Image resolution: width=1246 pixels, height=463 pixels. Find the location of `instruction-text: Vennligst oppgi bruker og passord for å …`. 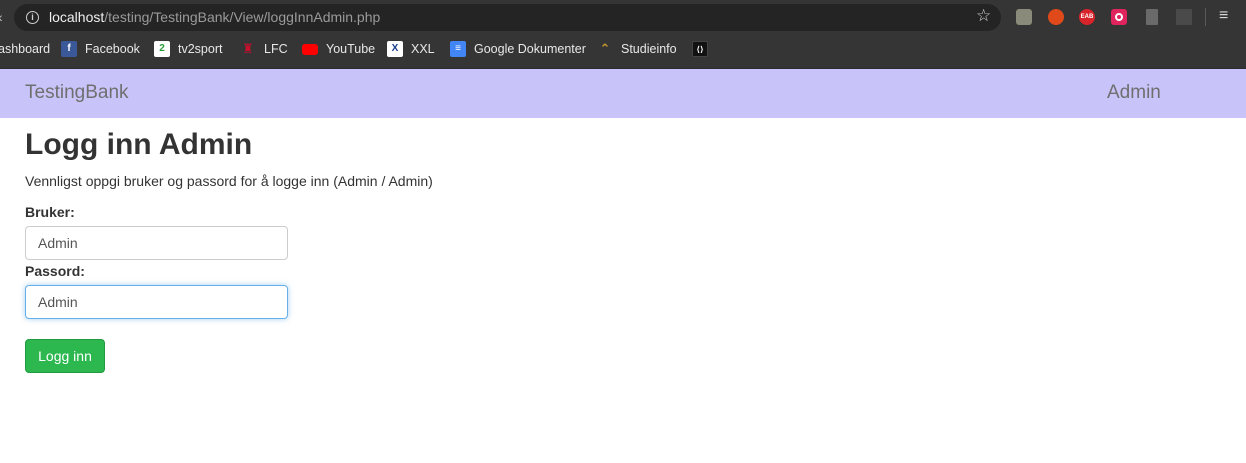

instruction-text: Vennligst oppgi bruker og passord for å … is located at coordinates (229, 181).